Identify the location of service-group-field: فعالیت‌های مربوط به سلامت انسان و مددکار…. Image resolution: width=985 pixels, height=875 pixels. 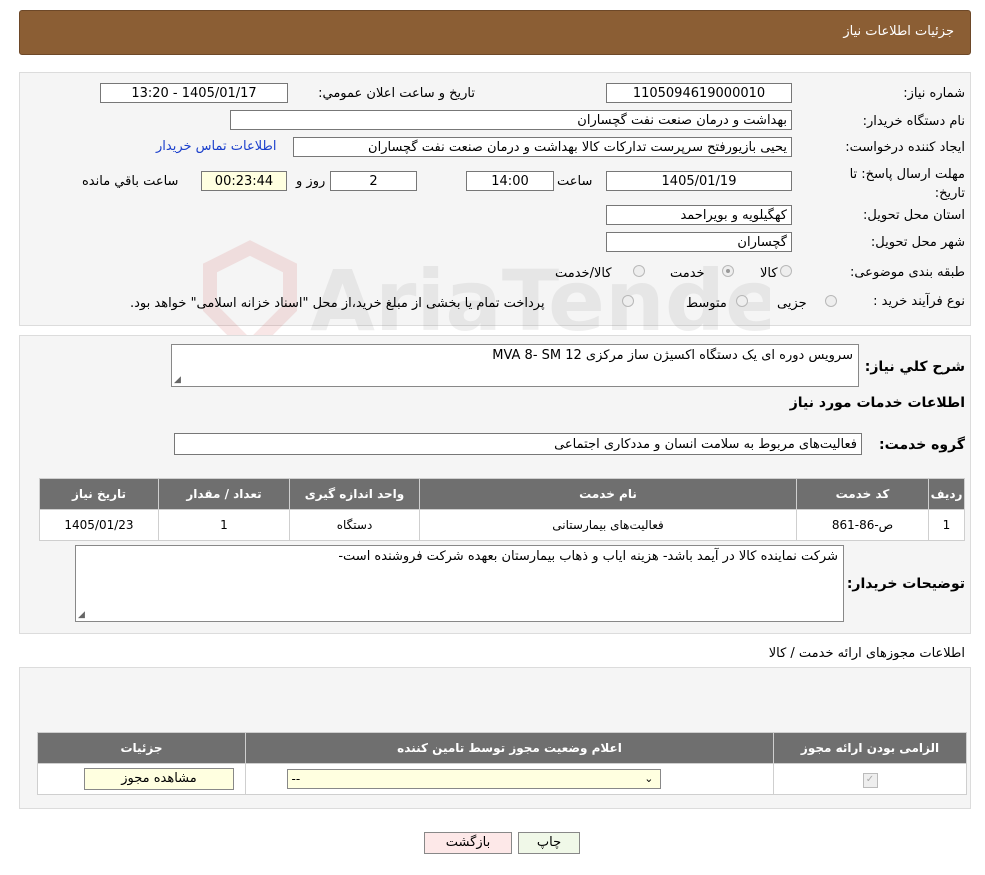
(518, 444).